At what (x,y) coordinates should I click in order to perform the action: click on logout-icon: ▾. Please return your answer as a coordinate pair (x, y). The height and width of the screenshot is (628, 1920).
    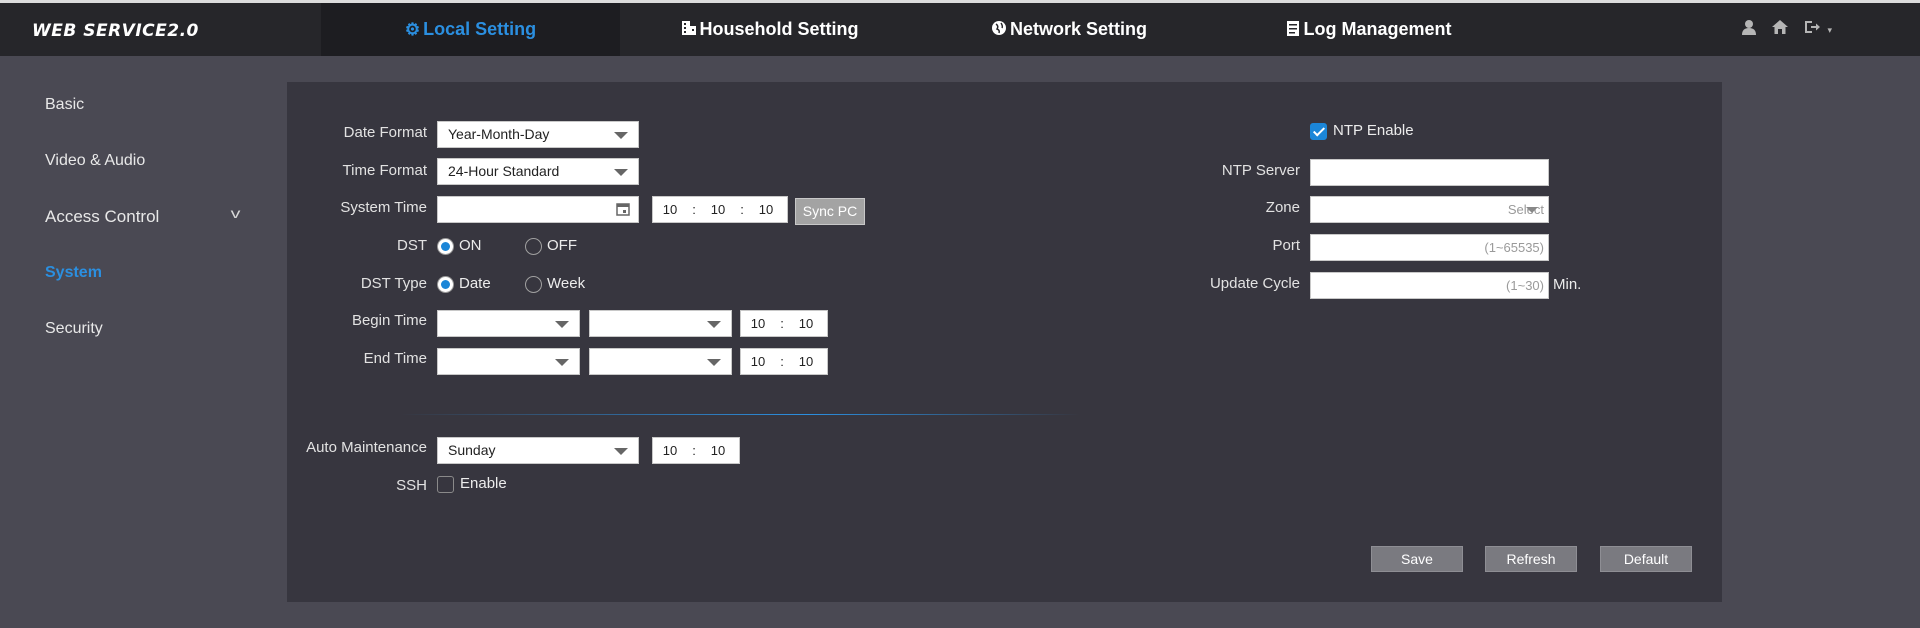
    Looking at the image, I should click on (1817, 29).